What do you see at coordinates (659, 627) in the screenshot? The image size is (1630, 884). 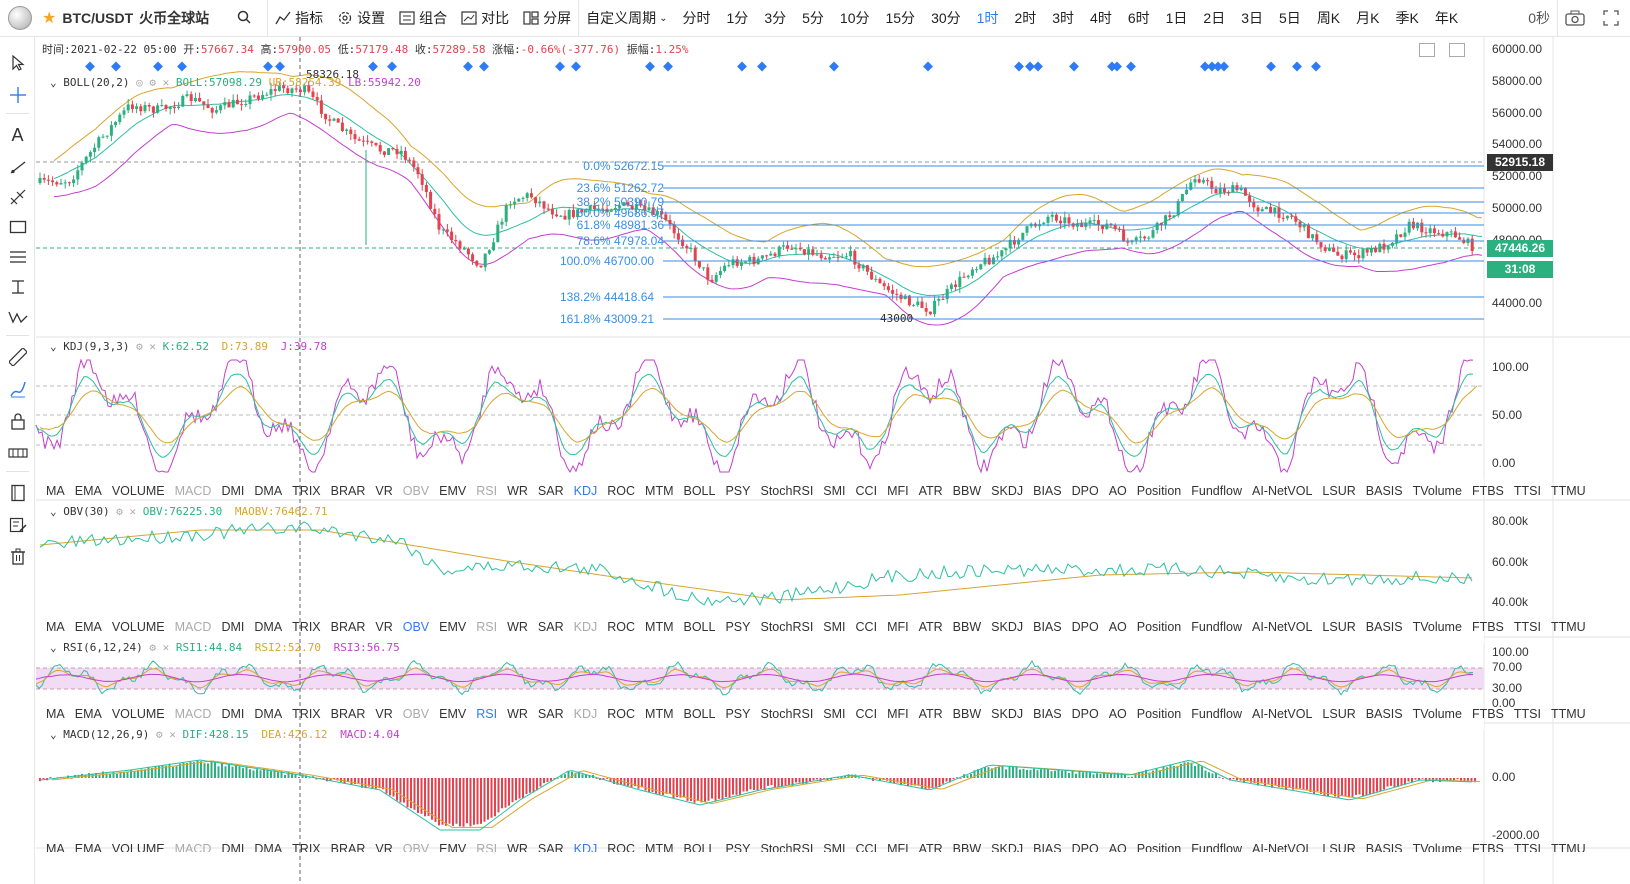 I see `indicator-tab-mtm: MTM` at bounding box center [659, 627].